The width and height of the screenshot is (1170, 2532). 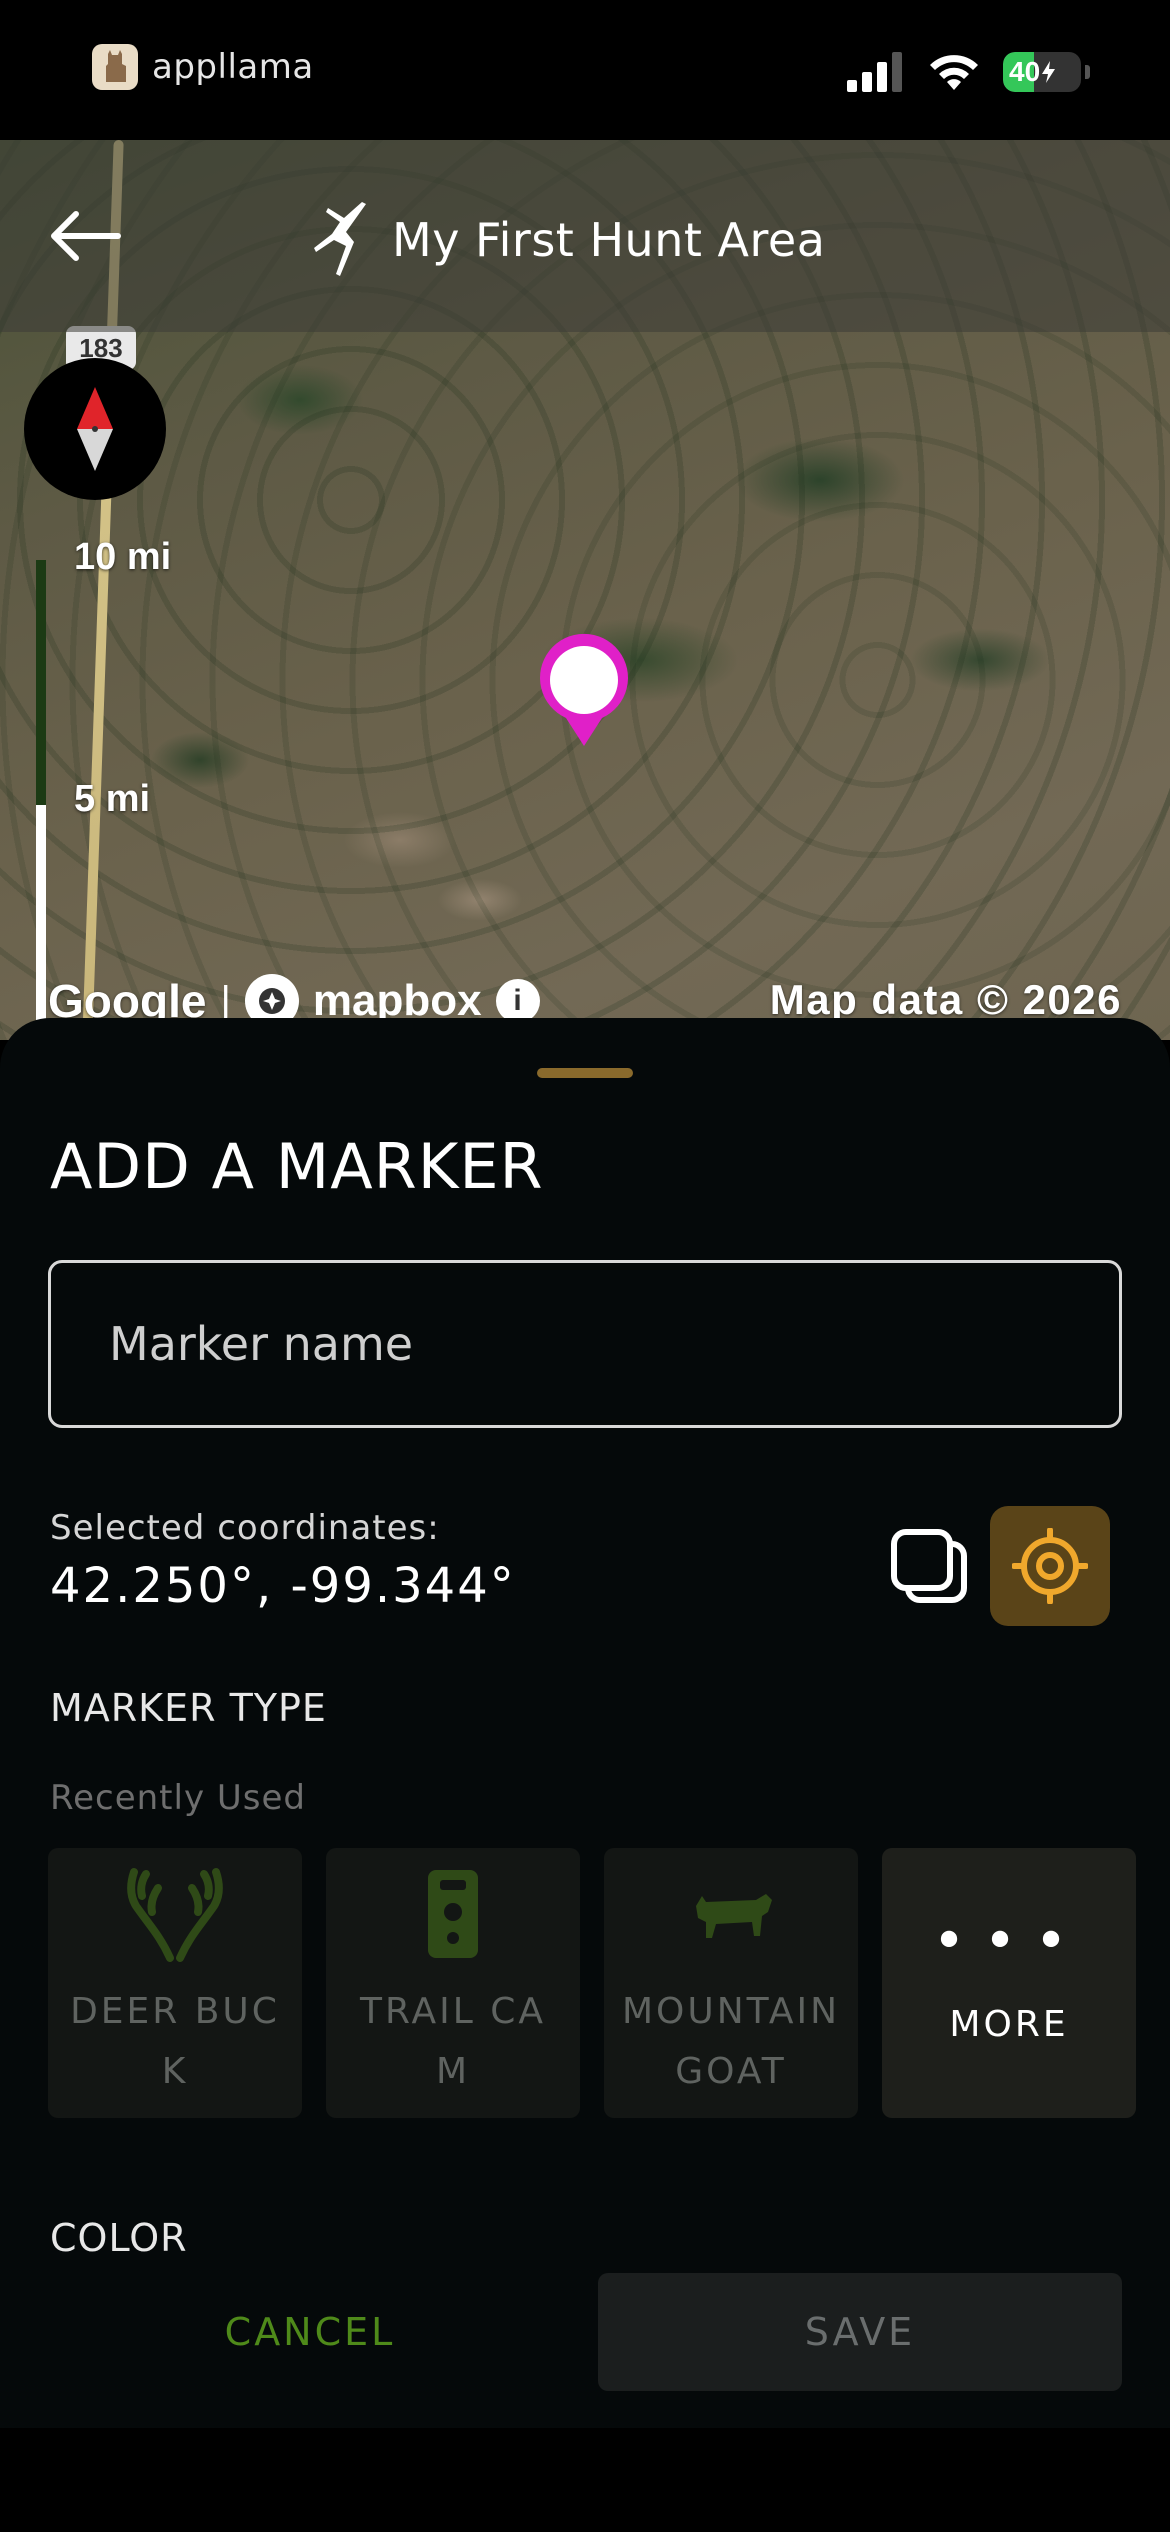 What do you see at coordinates (585, 2330) in the screenshot?
I see `sheet-footer: CANCEL SAVE` at bounding box center [585, 2330].